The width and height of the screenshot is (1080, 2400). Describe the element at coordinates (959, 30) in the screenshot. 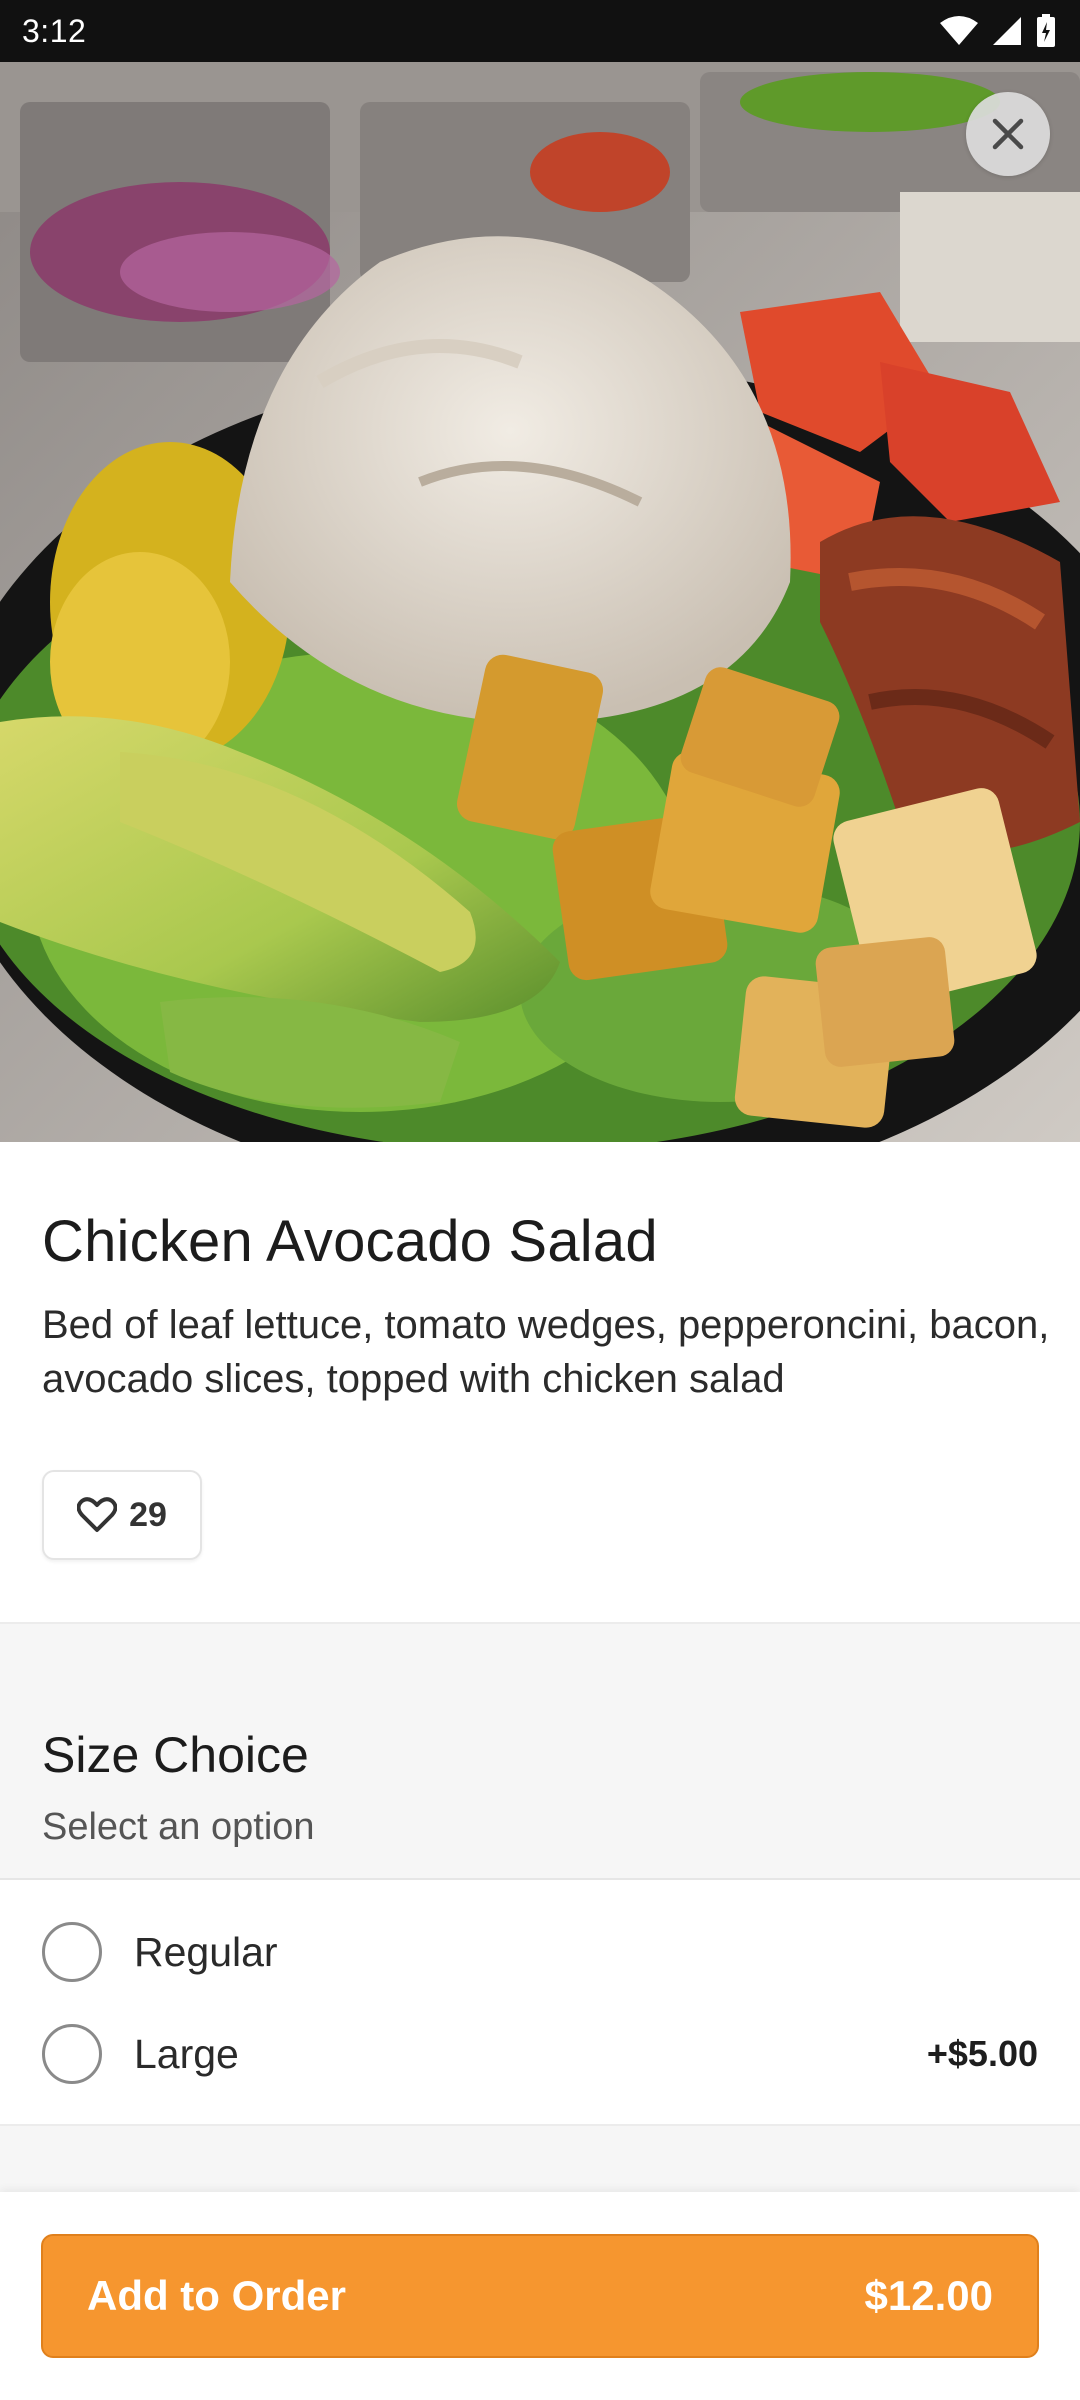

I see `wifi-icon` at that location.